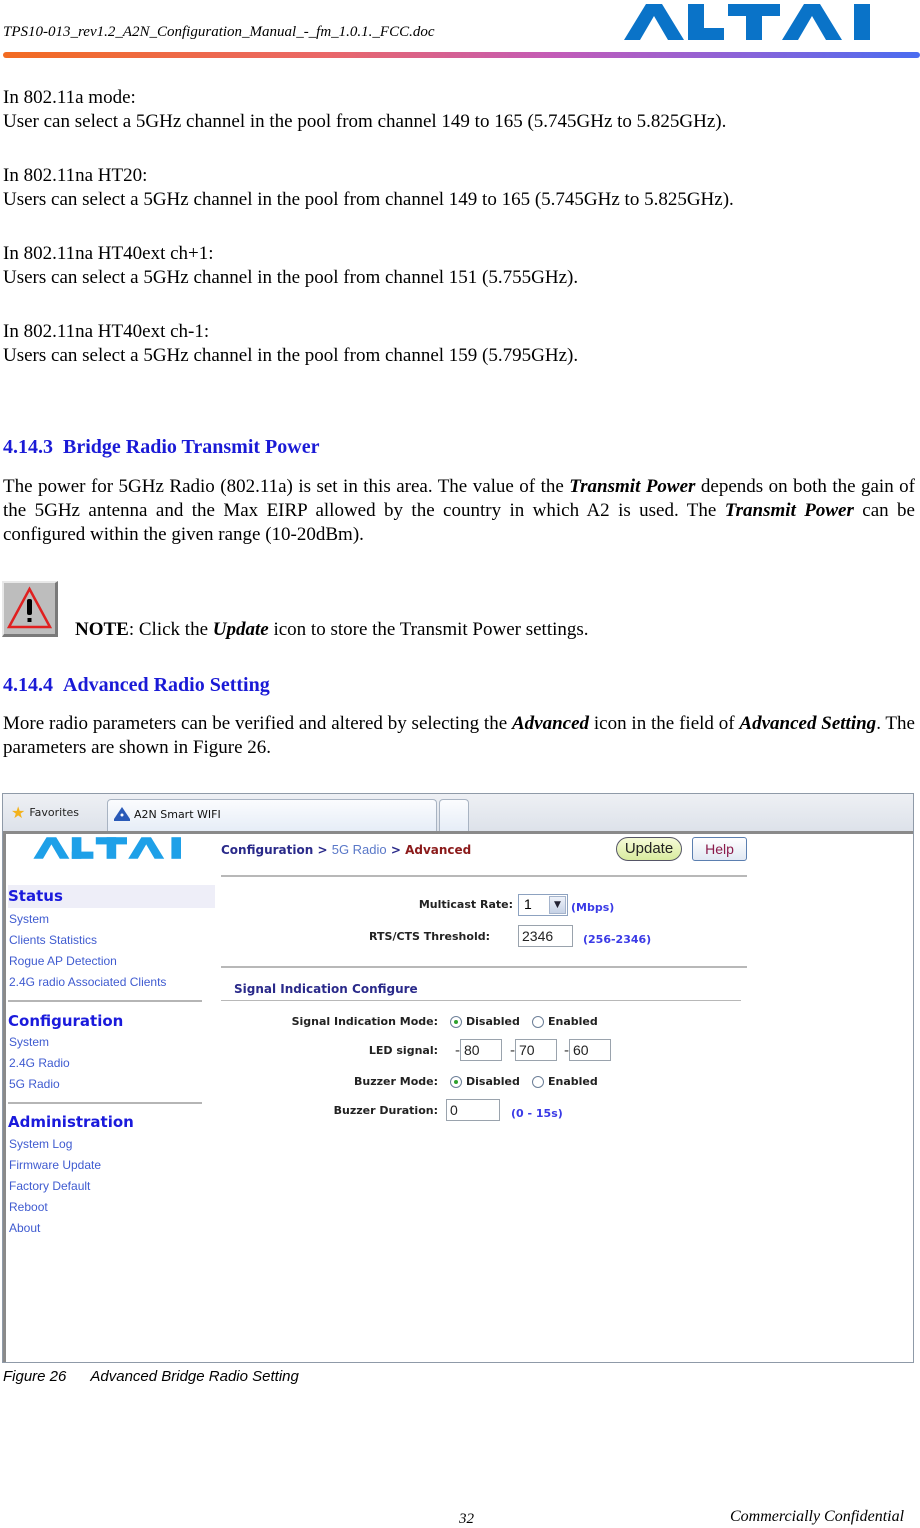 The width and height of the screenshot is (920, 1528). Describe the element at coordinates (170, 629) in the screenshot. I see `text-run: : Click the` at that location.